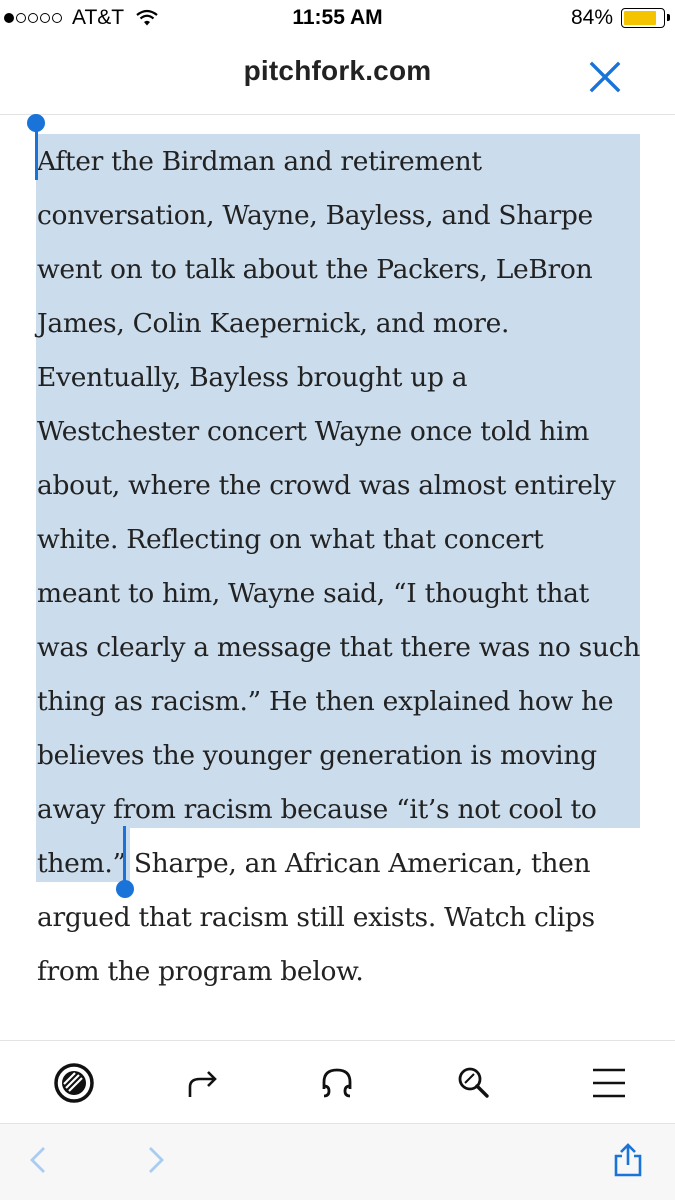 The height and width of the screenshot is (1200, 675). What do you see at coordinates (290, 539) in the screenshot?
I see `article-line: white. Reflecting on what that concert` at bounding box center [290, 539].